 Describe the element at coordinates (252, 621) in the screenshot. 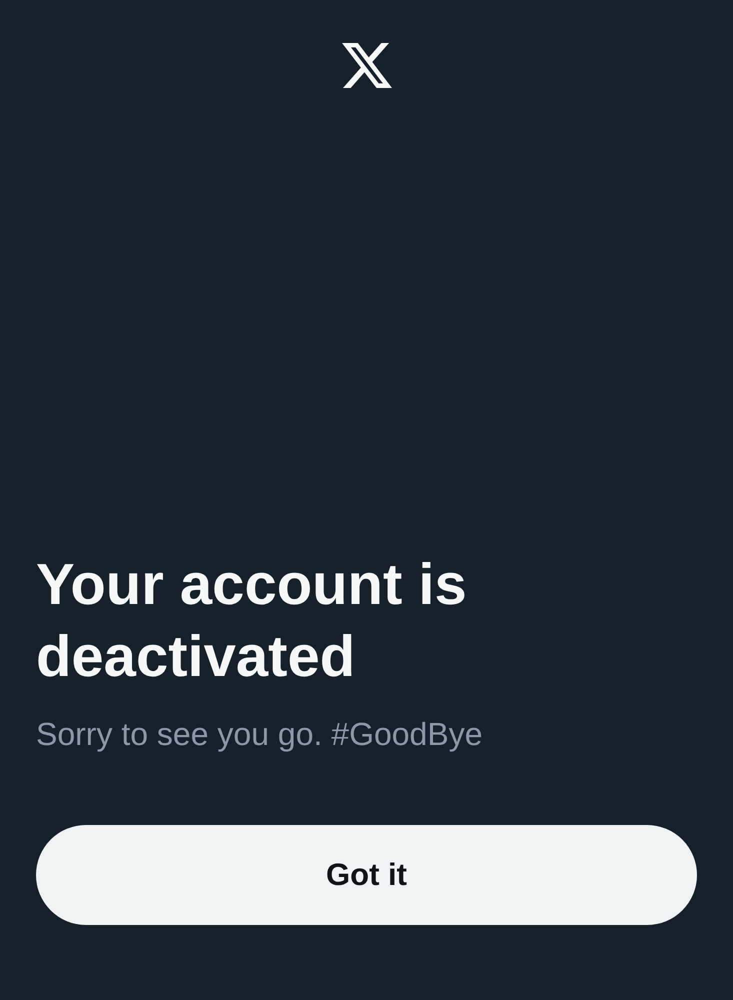

I see `heading: Your account is deactivated` at that location.